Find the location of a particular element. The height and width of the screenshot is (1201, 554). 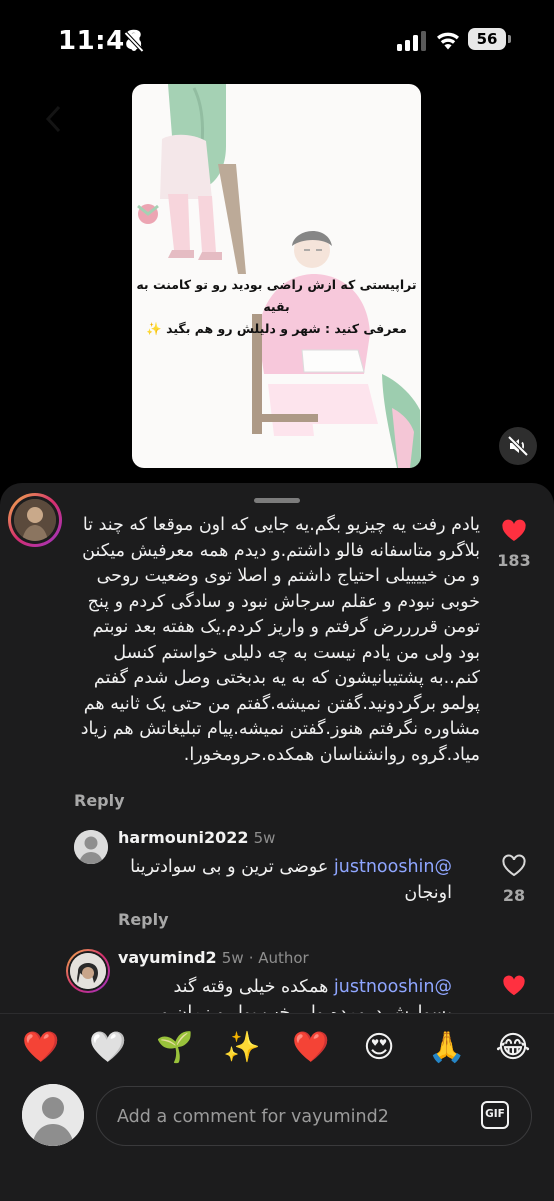

current-user-avatar is located at coordinates (53, 1115).